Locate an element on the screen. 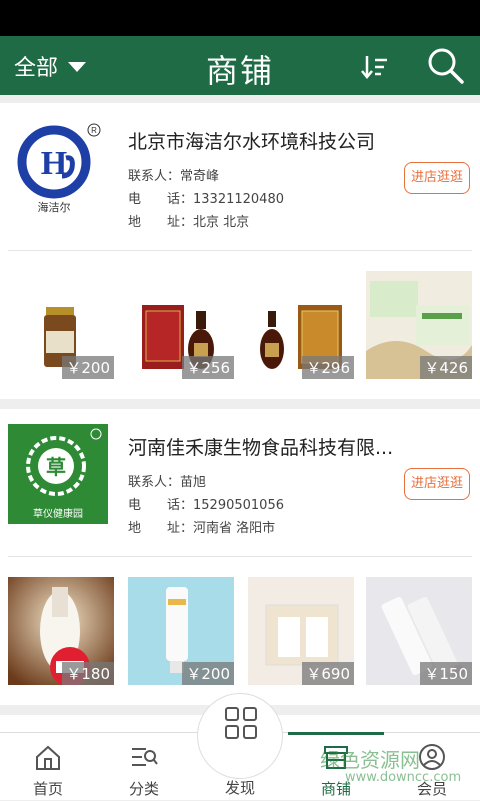 This screenshot has height=801, width=480. address-row: 地 址：河南省 洛阳市 is located at coordinates (201, 526).